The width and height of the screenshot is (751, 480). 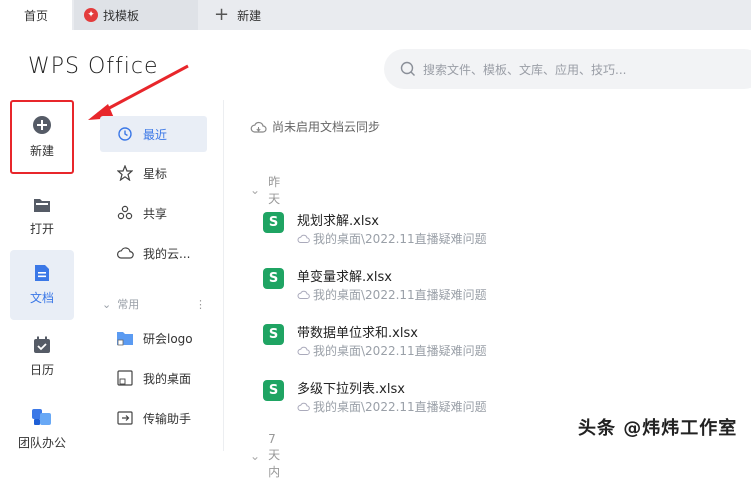 I want to click on file-name: 规划求解.xlsx, so click(x=338, y=221).